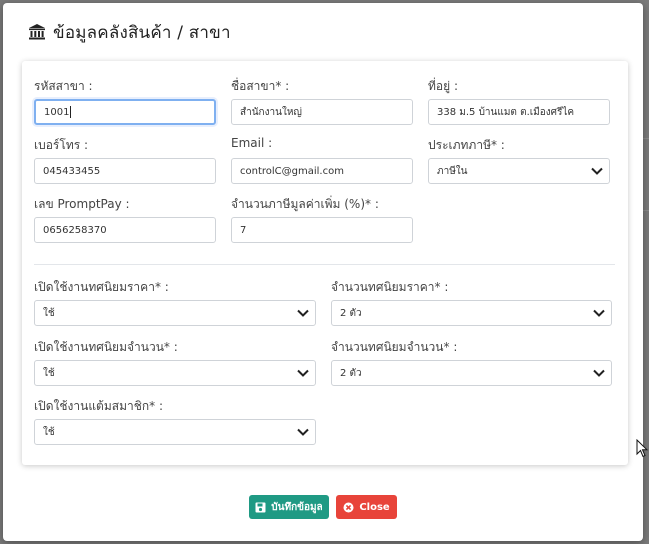  I want to click on address-value: 338 ม.5 บ้านแมต ต.เมืองศรีไค, so click(506, 112).